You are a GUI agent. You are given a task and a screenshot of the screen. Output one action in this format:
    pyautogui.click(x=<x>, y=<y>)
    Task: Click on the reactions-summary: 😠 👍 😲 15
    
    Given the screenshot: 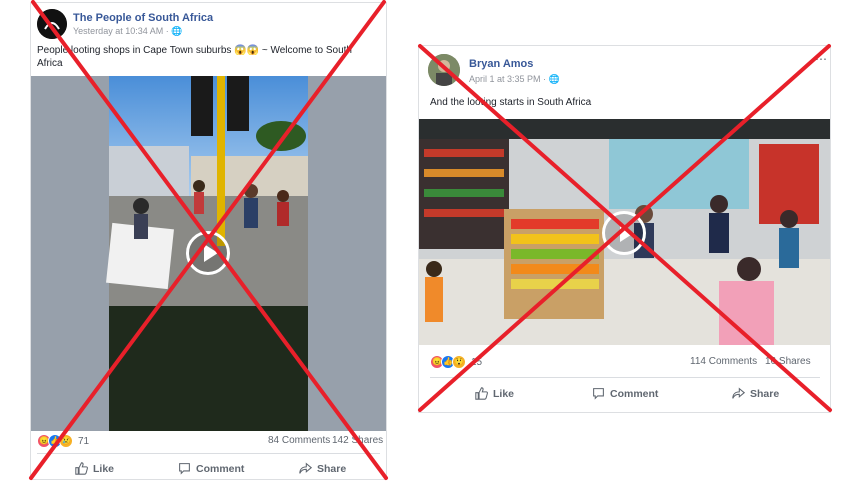 What is the action you would take?
    pyautogui.click(x=456, y=362)
    